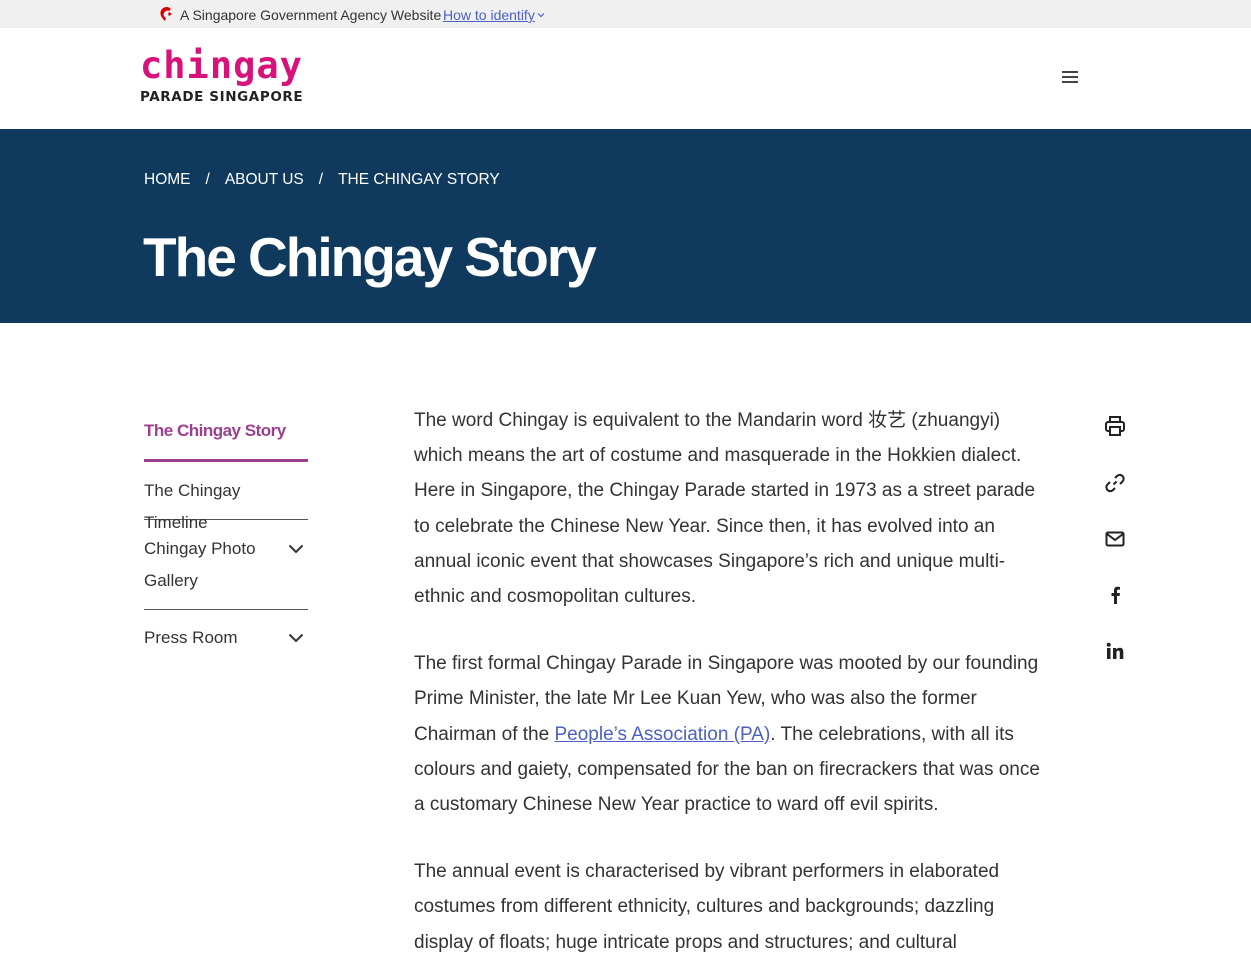 The height and width of the screenshot is (962, 1251). What do you see at coordinates (167, 179) in the screenshot?
I see `breadcrumb-home: HOME` at bounding box center [167, 179].